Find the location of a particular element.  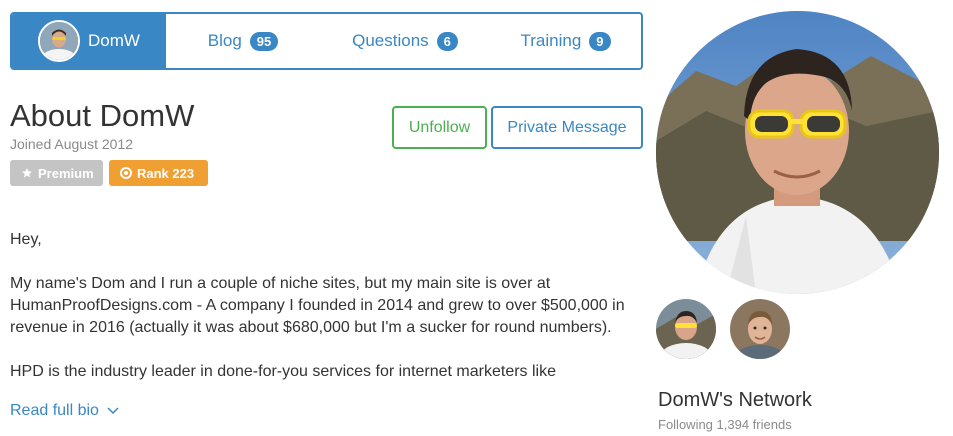

bio-greeting: Hey, is located at coordinates (26, 239).